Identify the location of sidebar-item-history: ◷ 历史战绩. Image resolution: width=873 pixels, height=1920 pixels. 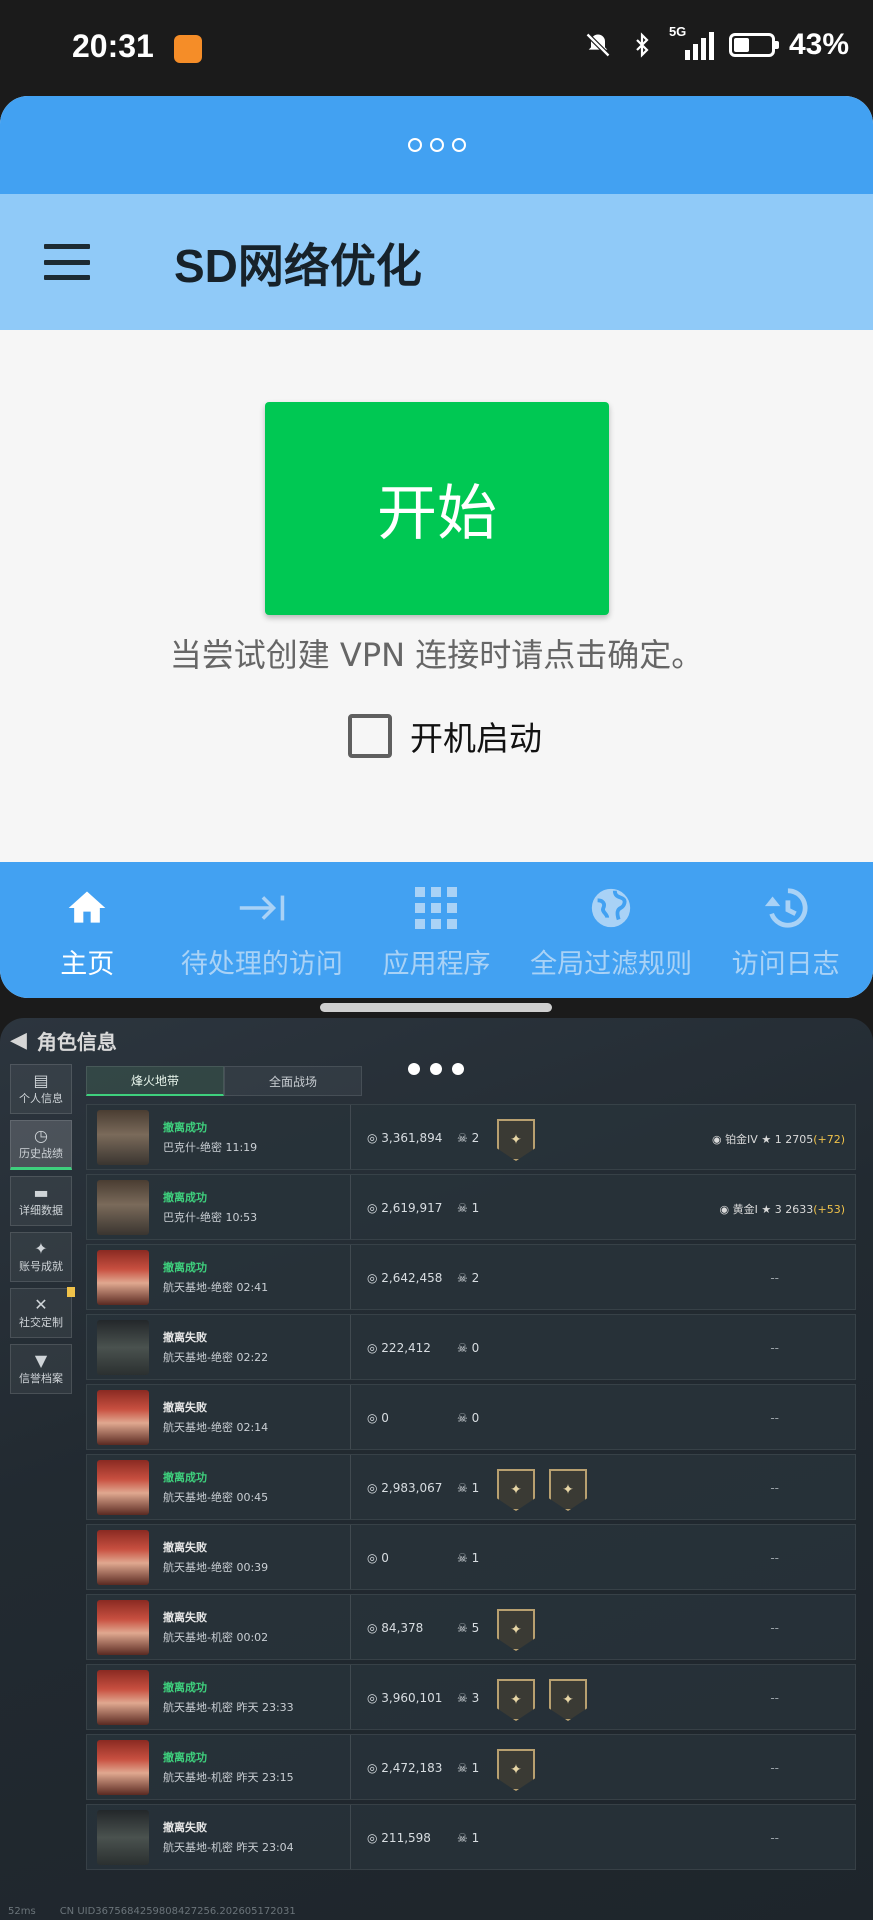
(41, 1145).